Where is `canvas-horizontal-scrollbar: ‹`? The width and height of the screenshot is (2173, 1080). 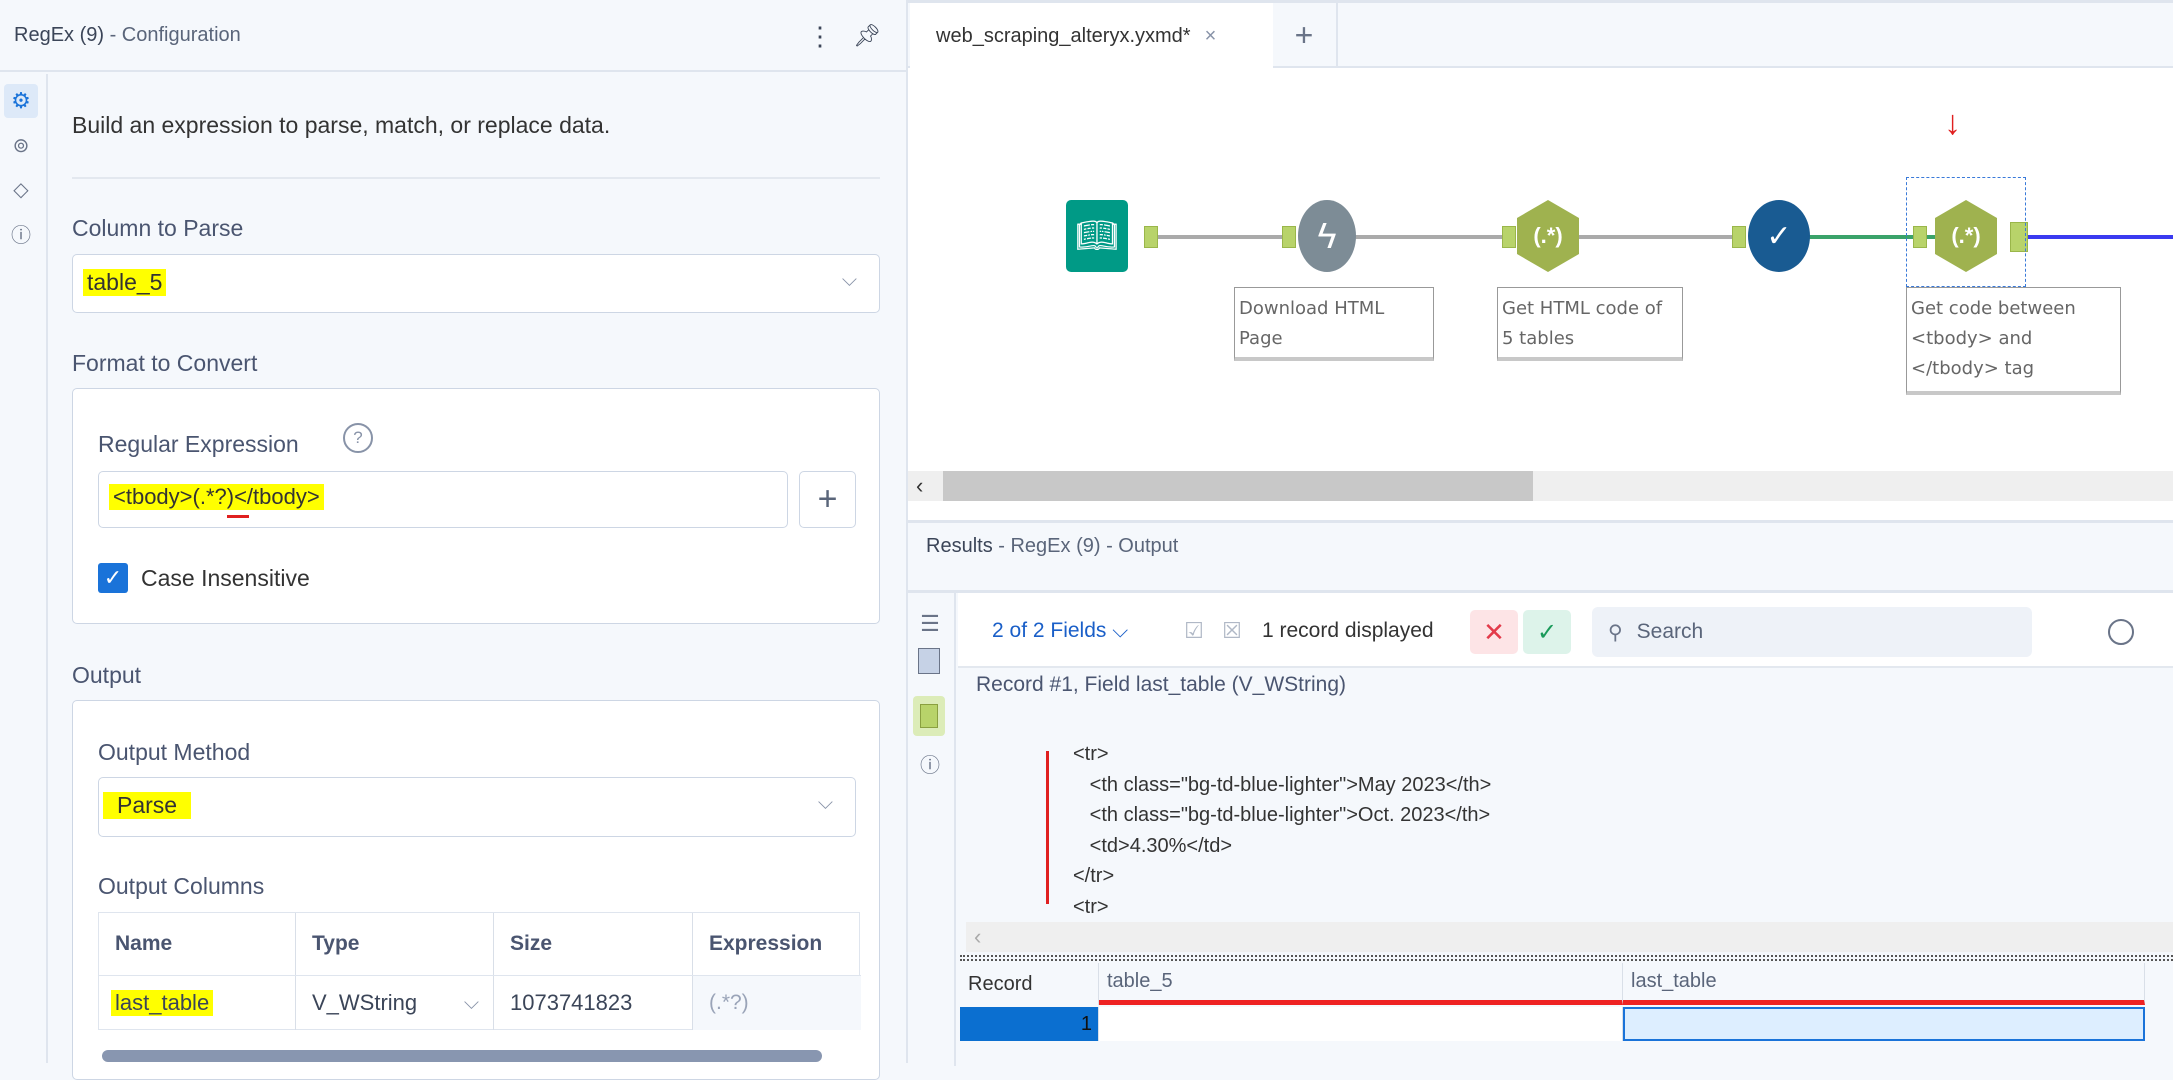 canvas-horizontal-scrollbar: ‹ is located at coordinates (1540, 486).